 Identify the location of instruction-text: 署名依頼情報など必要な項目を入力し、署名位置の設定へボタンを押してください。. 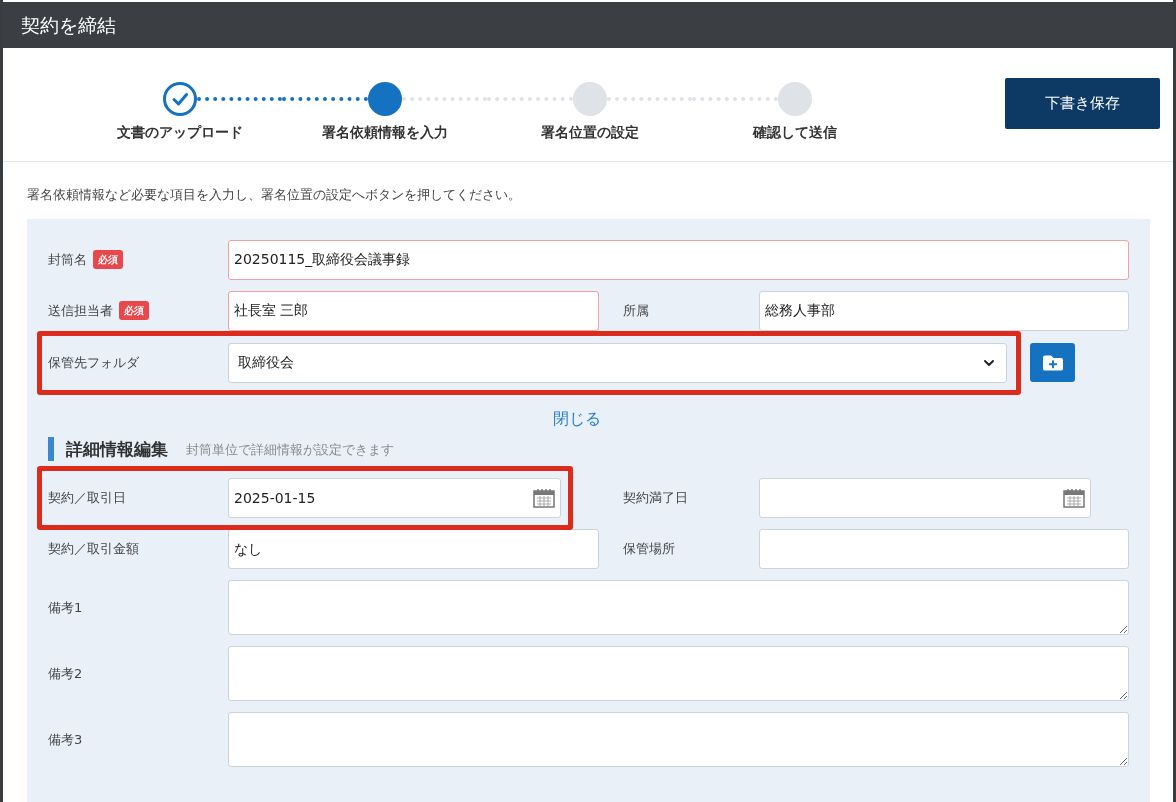
(274, 195).